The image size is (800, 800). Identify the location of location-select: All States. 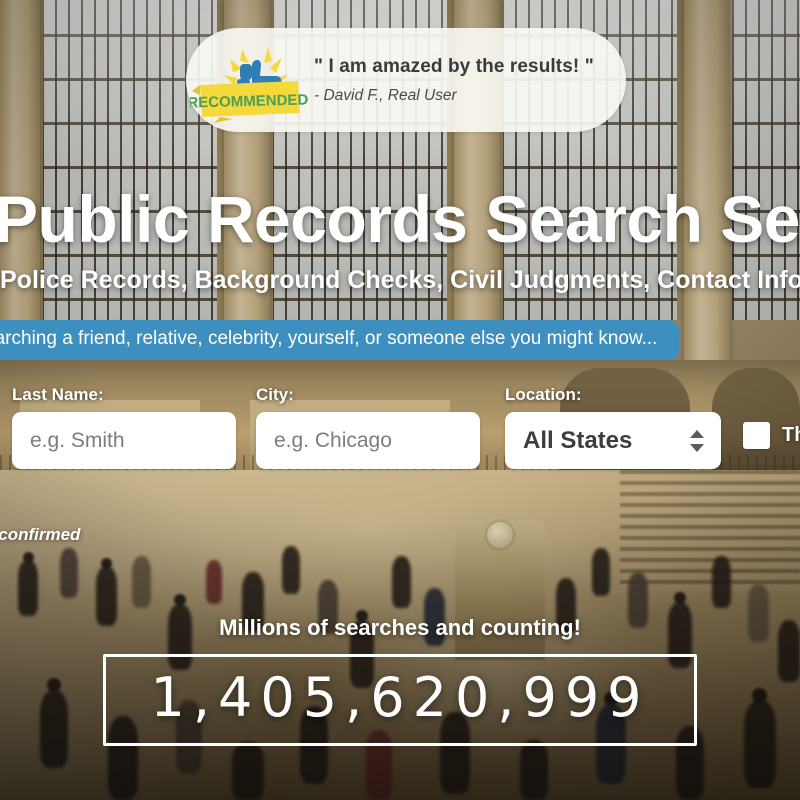
(613, 440).